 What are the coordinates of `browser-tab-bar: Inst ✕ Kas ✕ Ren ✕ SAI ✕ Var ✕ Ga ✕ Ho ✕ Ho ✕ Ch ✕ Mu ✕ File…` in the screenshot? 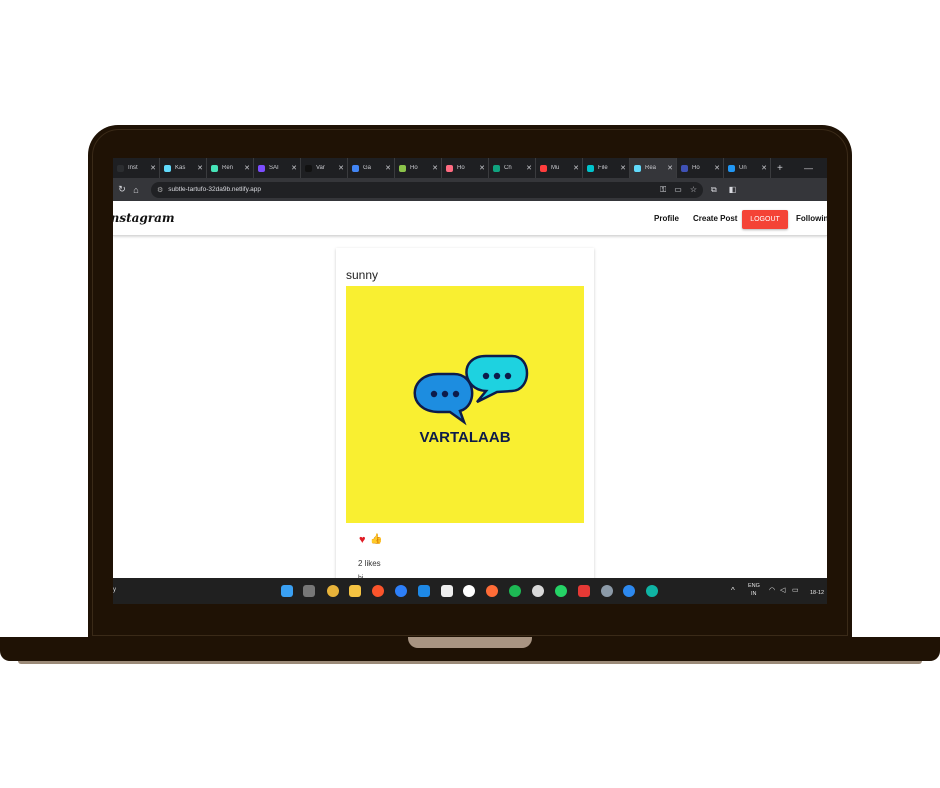 It's located at (470, 168).